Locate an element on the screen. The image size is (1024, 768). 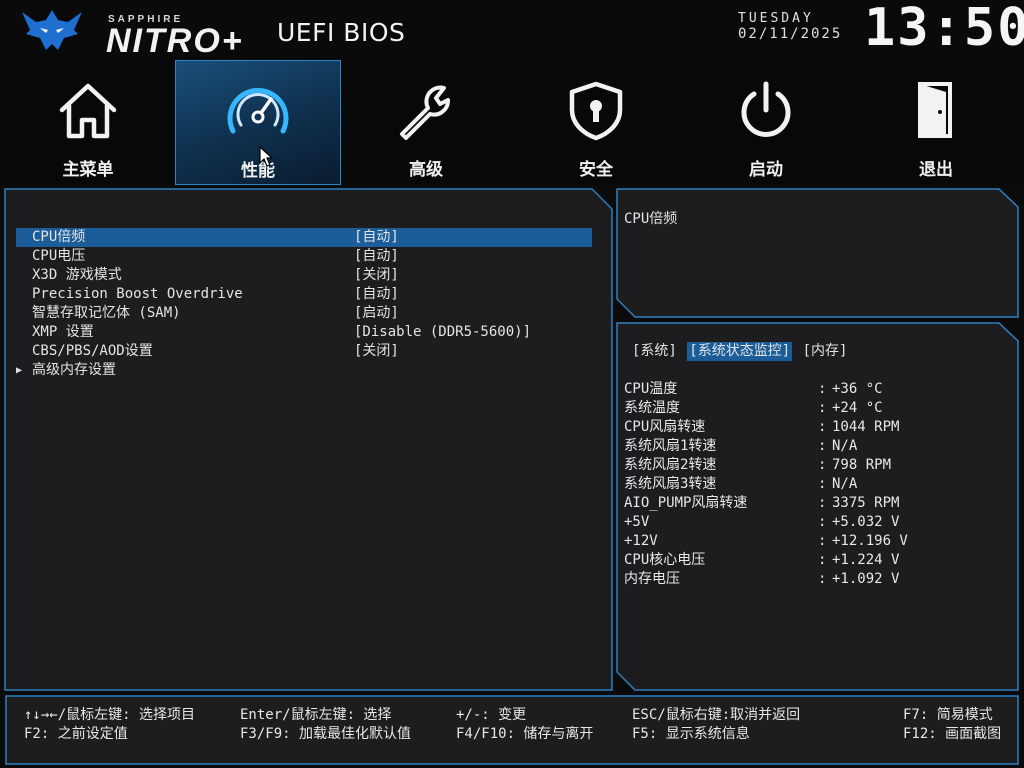
setting-cpu-voltage: CPU电压 [自动] is located at coordinates (304, 256).